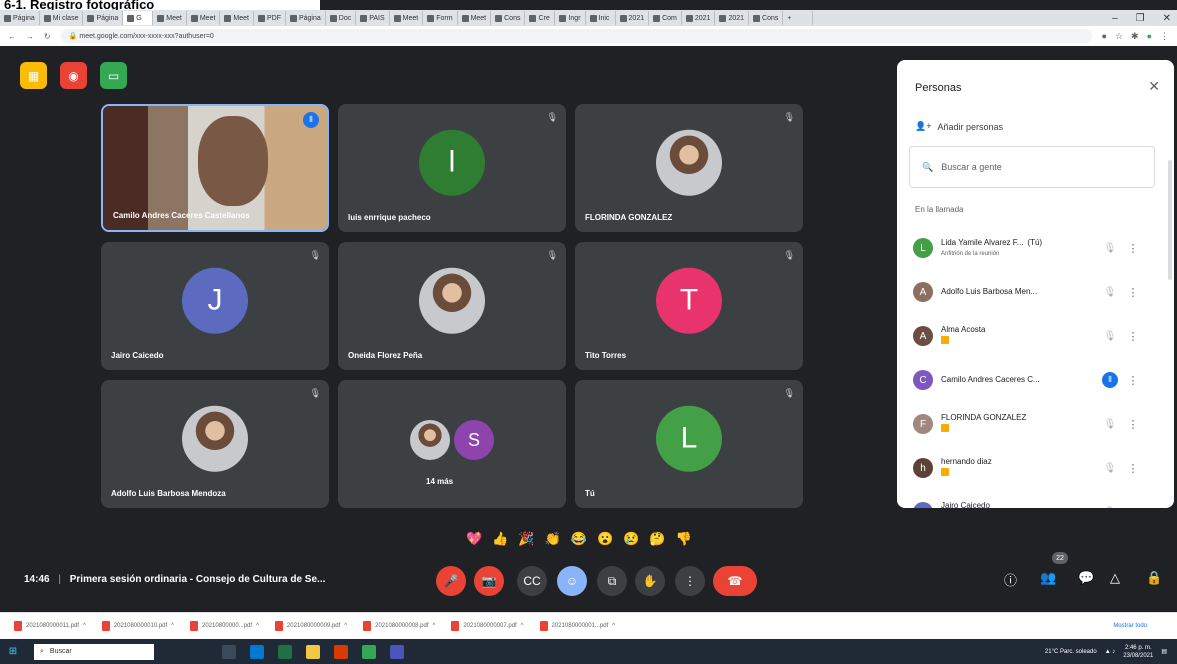 The height and width of the screenshot is (664, 1177). What do you see at coordinates (665, 18) in the screenshot?
I see `browser-tab: Com` at bounding box center [665, 18].